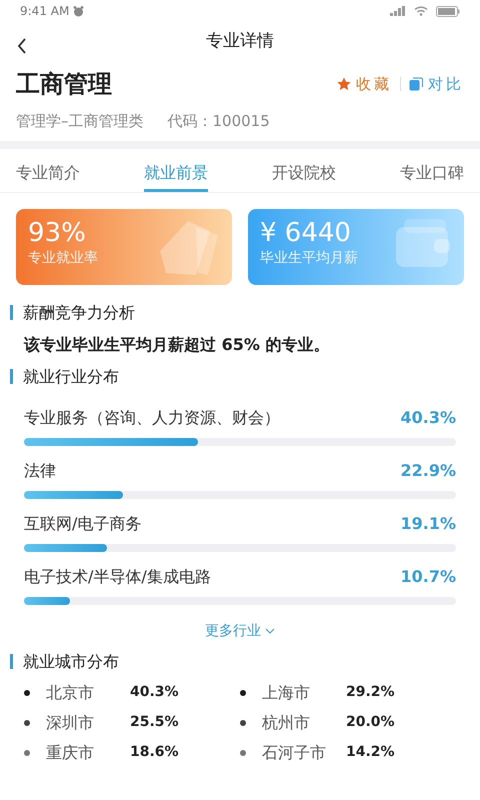  I want to click on city-percent: 29.2%, so click(370, 692).